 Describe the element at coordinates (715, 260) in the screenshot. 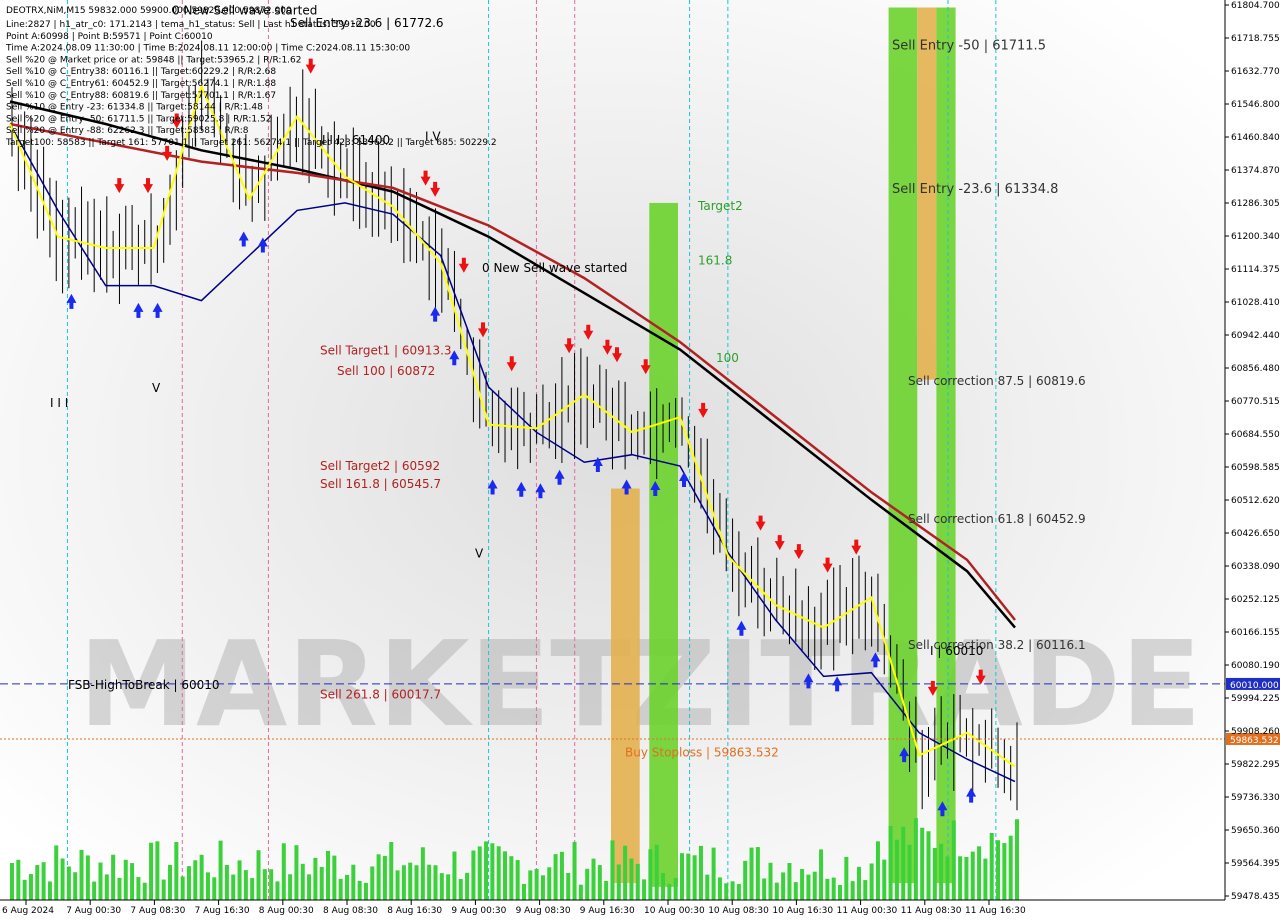

I see `annotation-label: 161.8` at that location.